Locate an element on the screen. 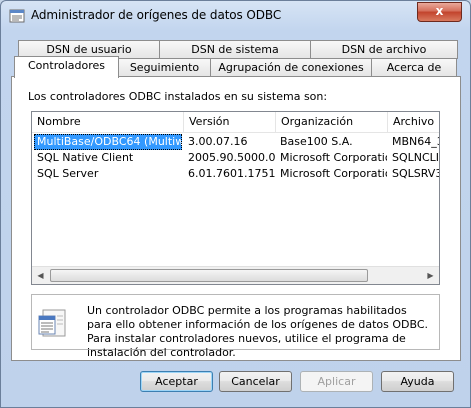 Image resolution: width=471 pixels, height=408 pixels. tab-label: Controladores is located at coordinates (66, 65).